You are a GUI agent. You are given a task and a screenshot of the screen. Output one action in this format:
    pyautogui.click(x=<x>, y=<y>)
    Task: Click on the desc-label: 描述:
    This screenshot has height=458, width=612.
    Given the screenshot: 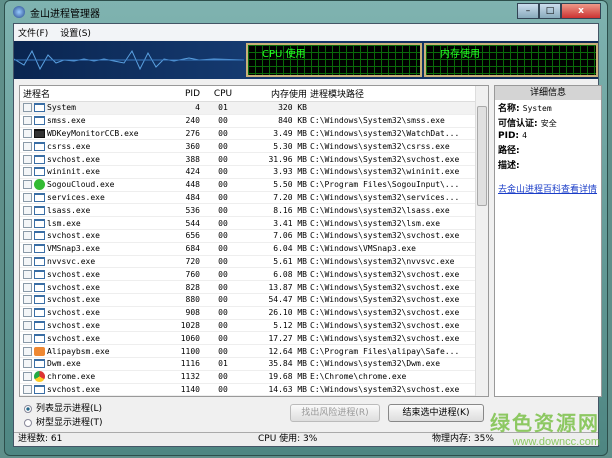 What is the action you would take?
    pyautogui.click(x=509, y=166)
    